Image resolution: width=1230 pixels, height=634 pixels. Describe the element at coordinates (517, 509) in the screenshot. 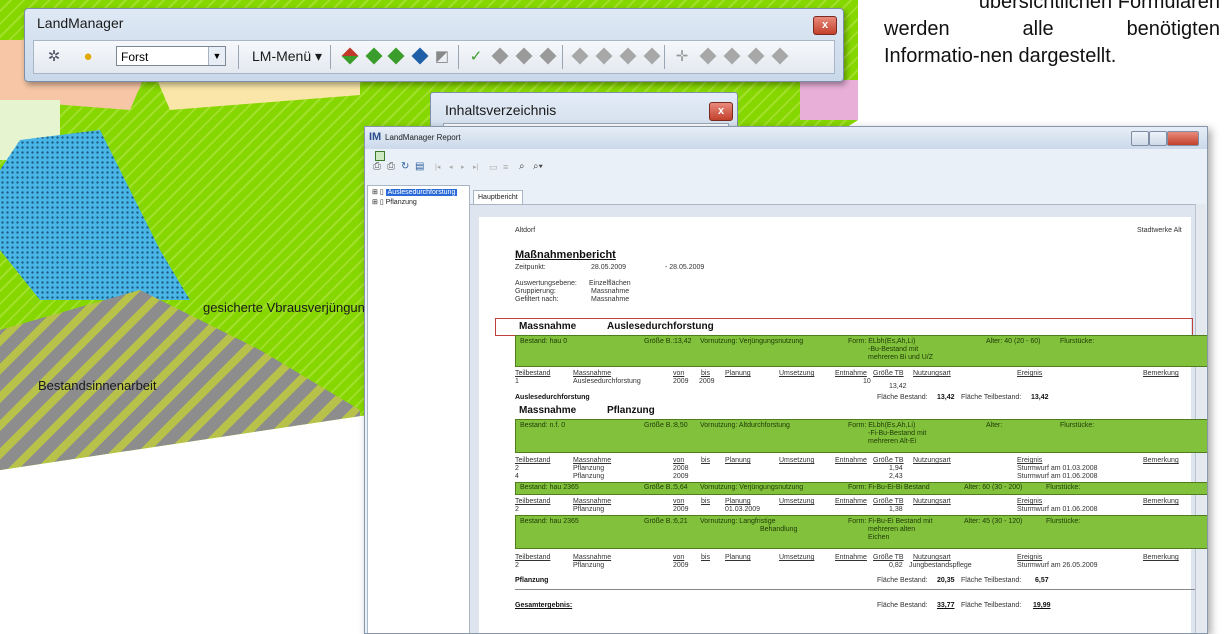

I see `cell: 2` at that location.